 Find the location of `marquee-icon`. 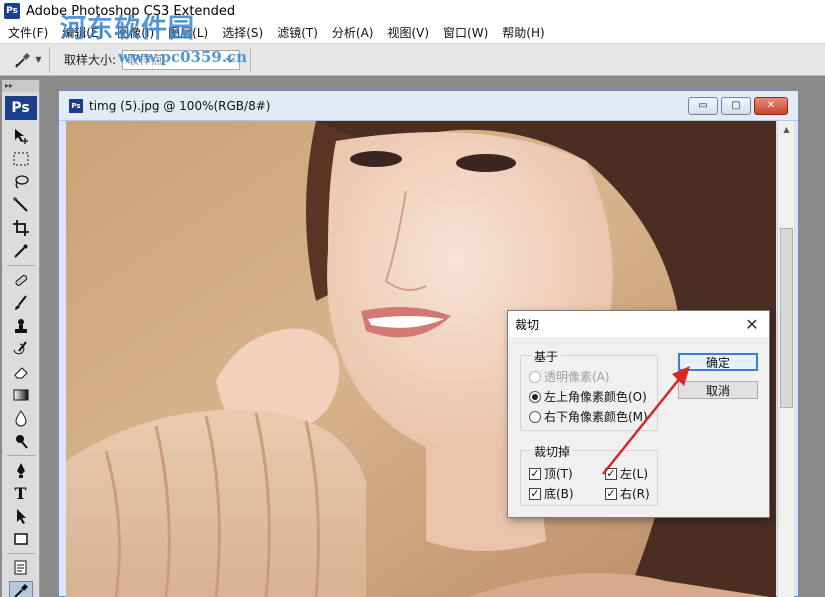

marquee-icon is located at coordinates (20, 159).